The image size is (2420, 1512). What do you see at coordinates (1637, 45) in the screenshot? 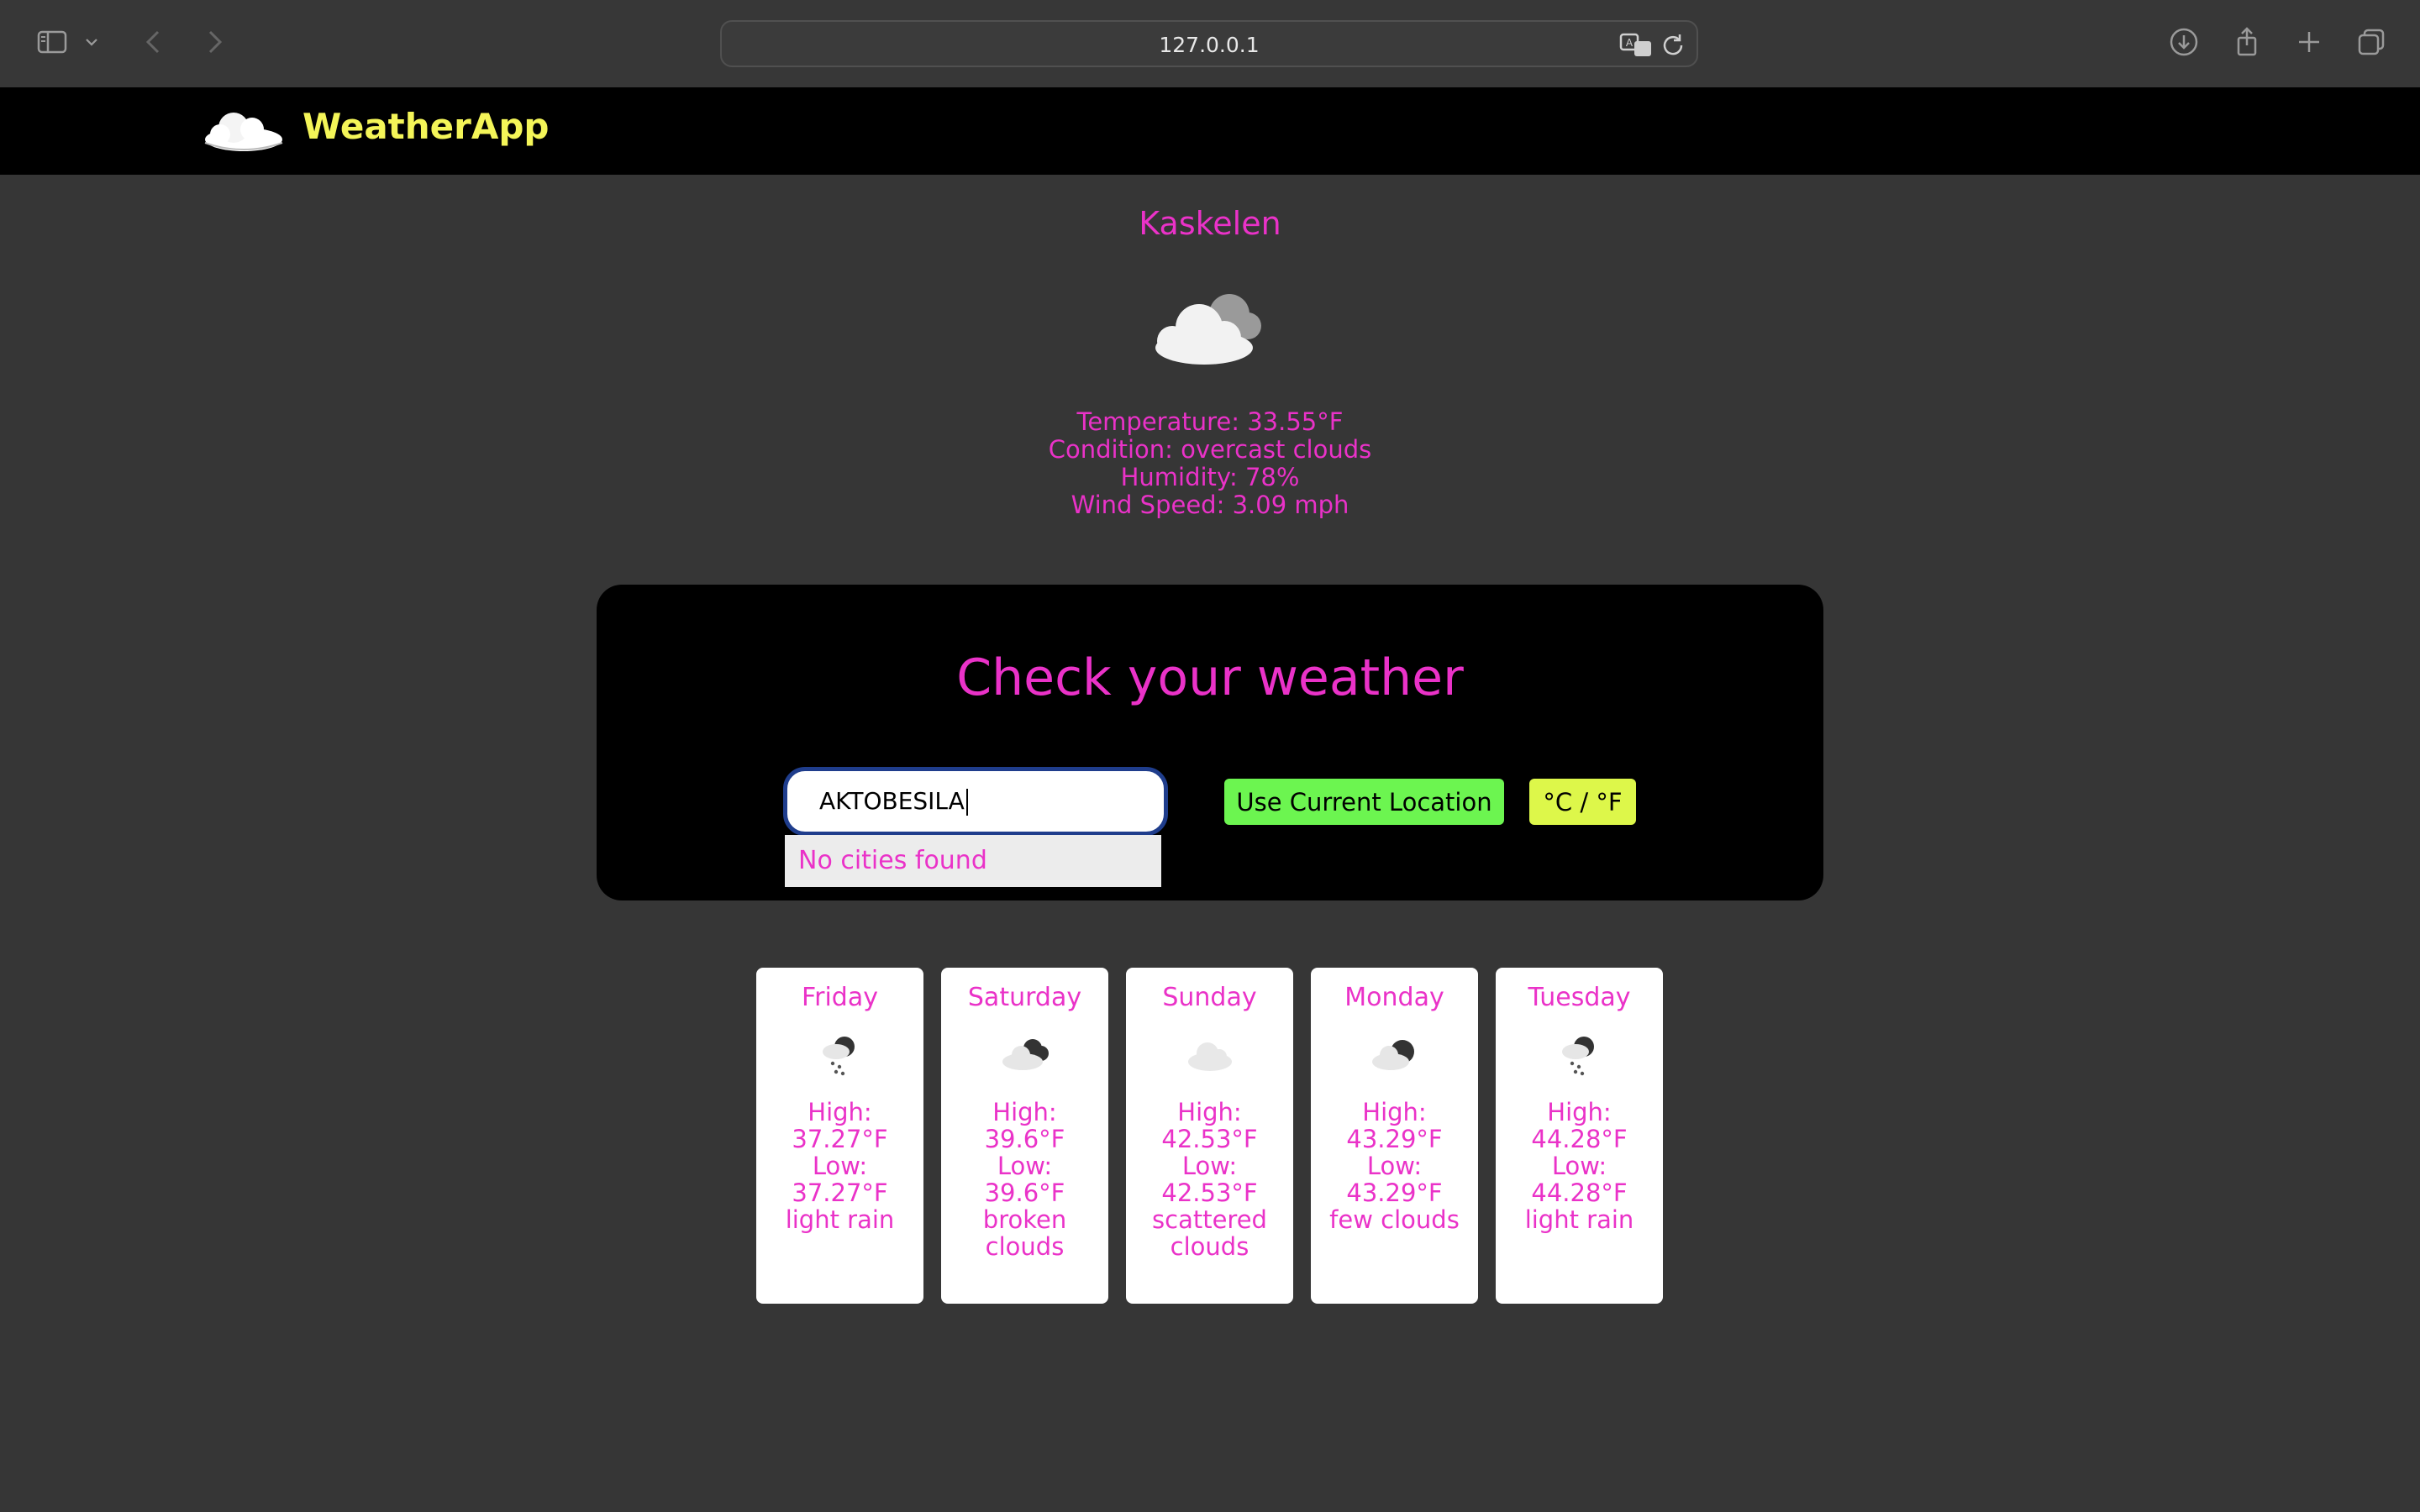
I see `translate-icon: A` at bounding box center [1637, 45].